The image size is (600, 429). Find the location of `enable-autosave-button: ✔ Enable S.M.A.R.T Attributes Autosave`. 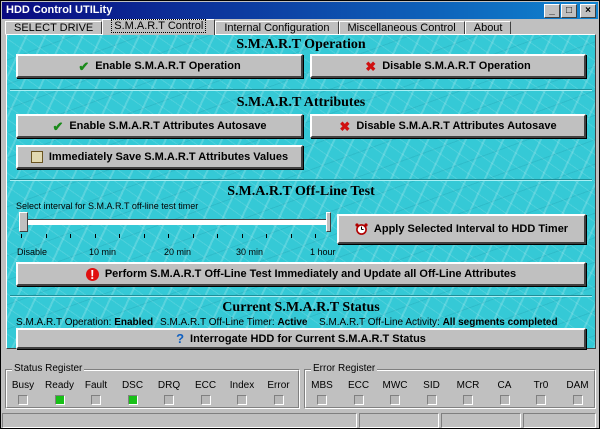

enable-autosave-button: ✔ Enable S.M.A.R.T Attributes Autosave is located at coordinates (159, 126).